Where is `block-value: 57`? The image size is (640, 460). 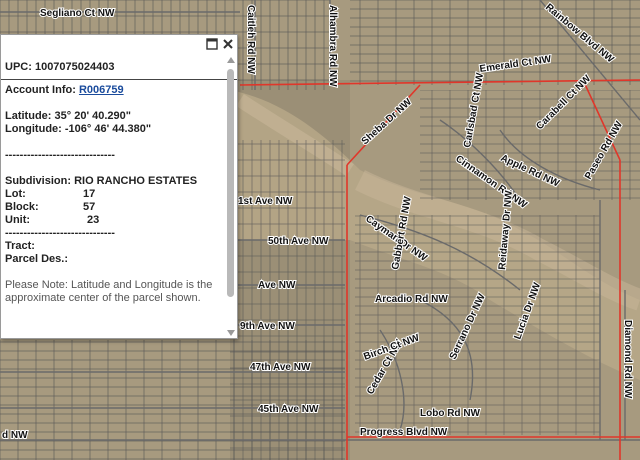
block-value: 57 is located at coordinates (89, 207).